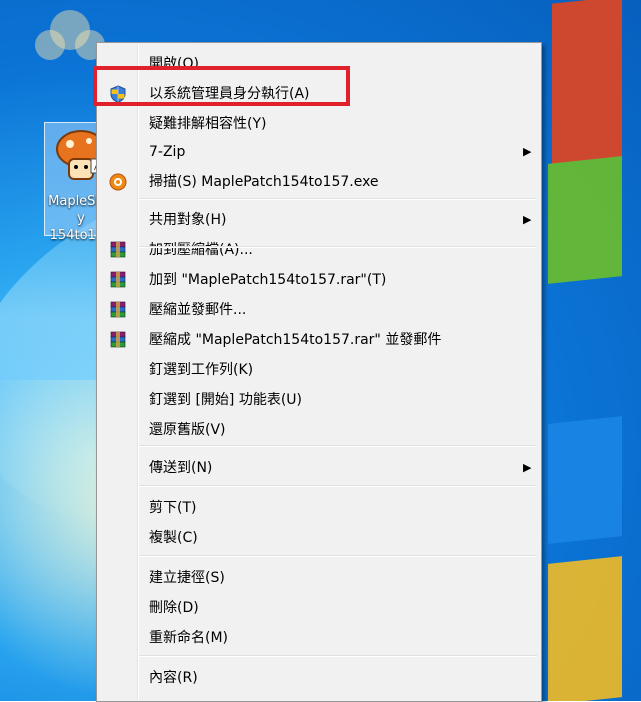  What do you see at coordinates (585, 220) in the screenshot?
I see `windows-logo-green-pane` at bounding box center [585, 220].